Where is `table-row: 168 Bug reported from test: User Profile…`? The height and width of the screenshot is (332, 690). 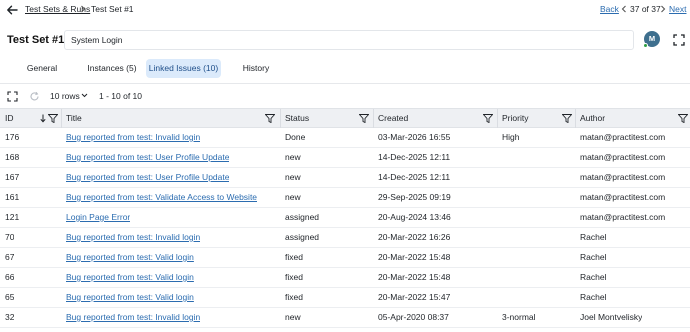
table-row: 168 Bug reported from test: User Profile… is located at coordinates (345, 158).